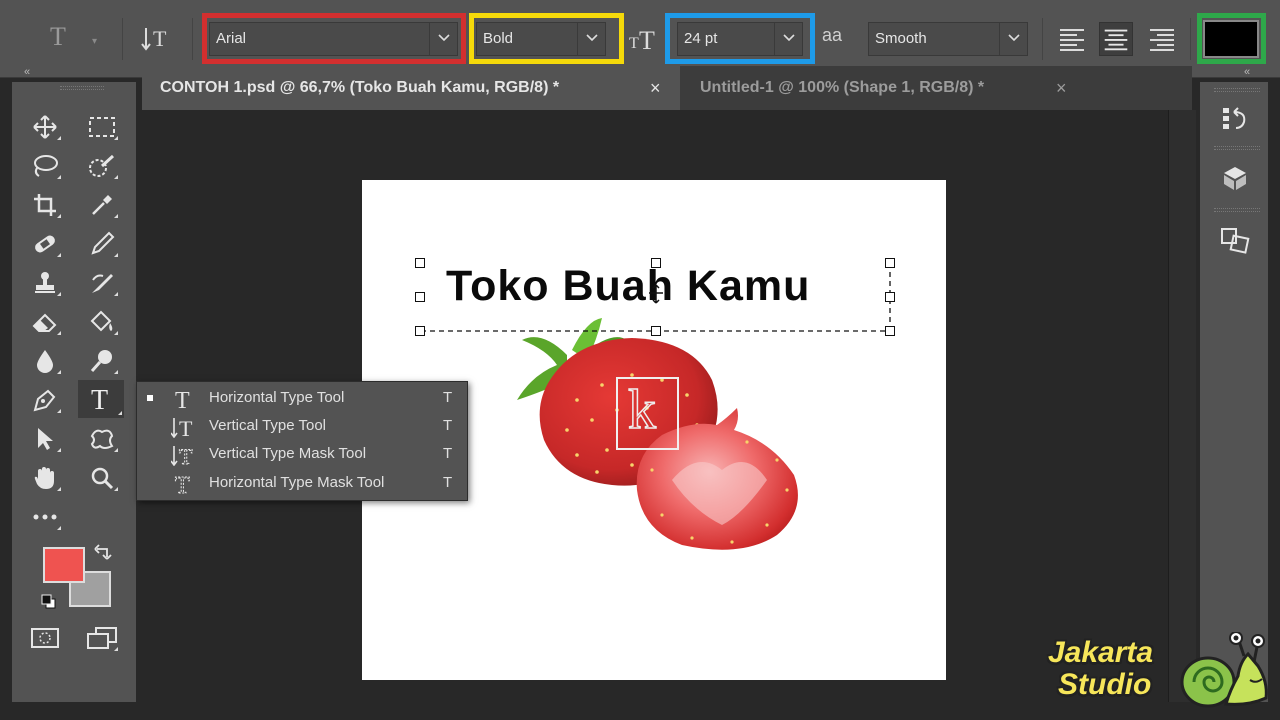 This screenshot has width=1280, height=720. I want to click on flyout-item-vertical-type-mask: T Vertical Type Mask Tool T, so click(302, 455).